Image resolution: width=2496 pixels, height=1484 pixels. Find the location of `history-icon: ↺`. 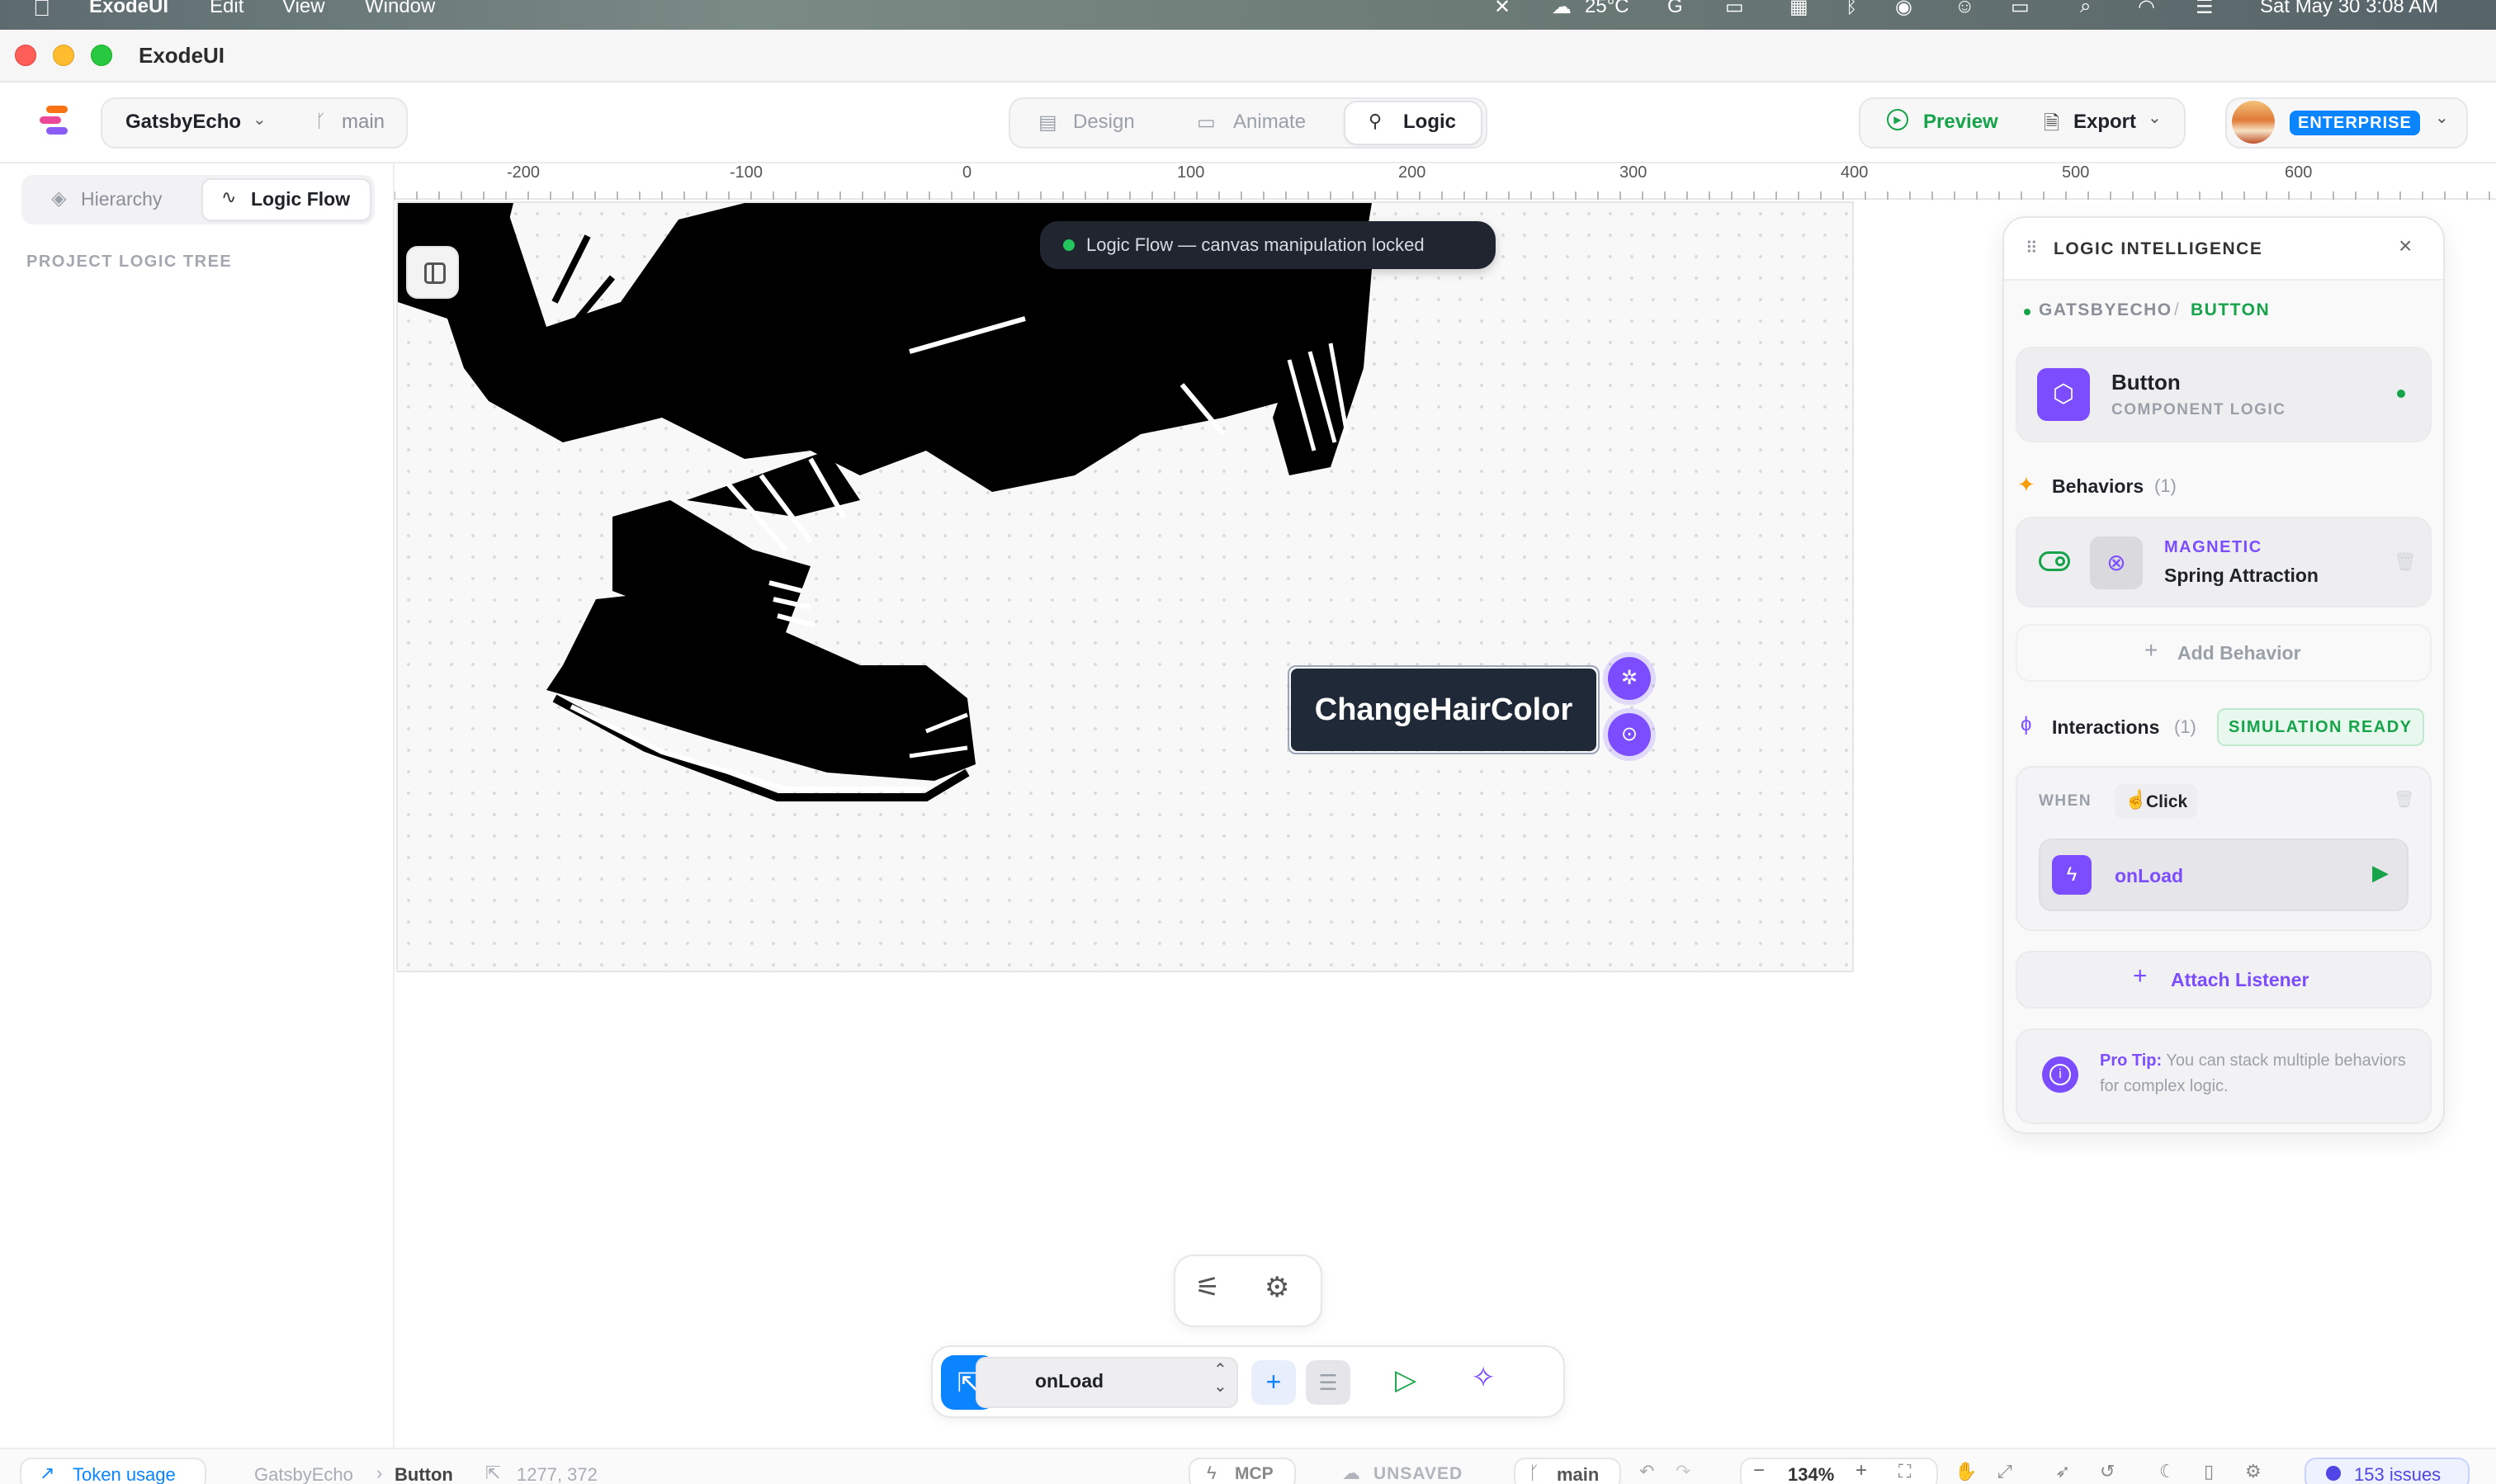

history-icon: ↺ is located at coordinates (2107, 1471).